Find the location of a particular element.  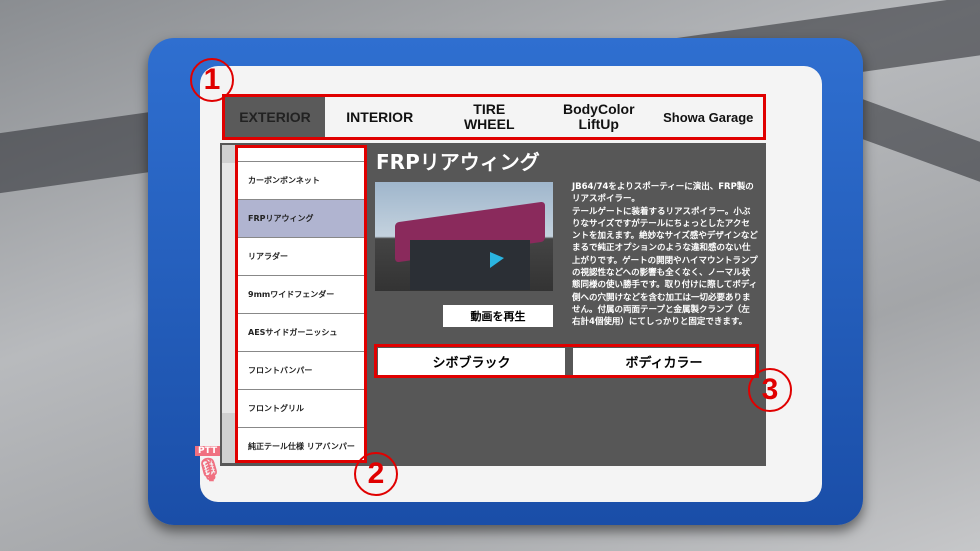

list-item: 9mmワイドフェンダー is located at coordinates (301, 295).